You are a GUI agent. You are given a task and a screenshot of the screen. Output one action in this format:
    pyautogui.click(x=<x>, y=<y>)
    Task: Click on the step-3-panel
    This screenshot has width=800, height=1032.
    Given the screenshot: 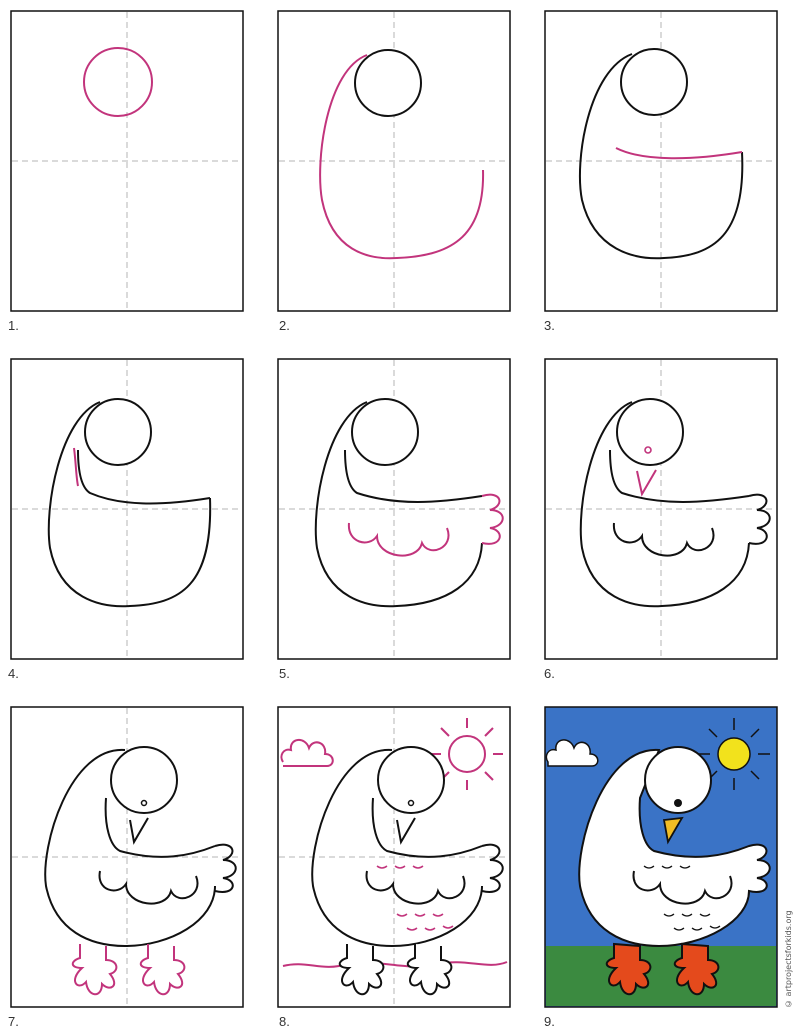 What is the action you would take?
    pyautogui.click(x=661, y=161)
    